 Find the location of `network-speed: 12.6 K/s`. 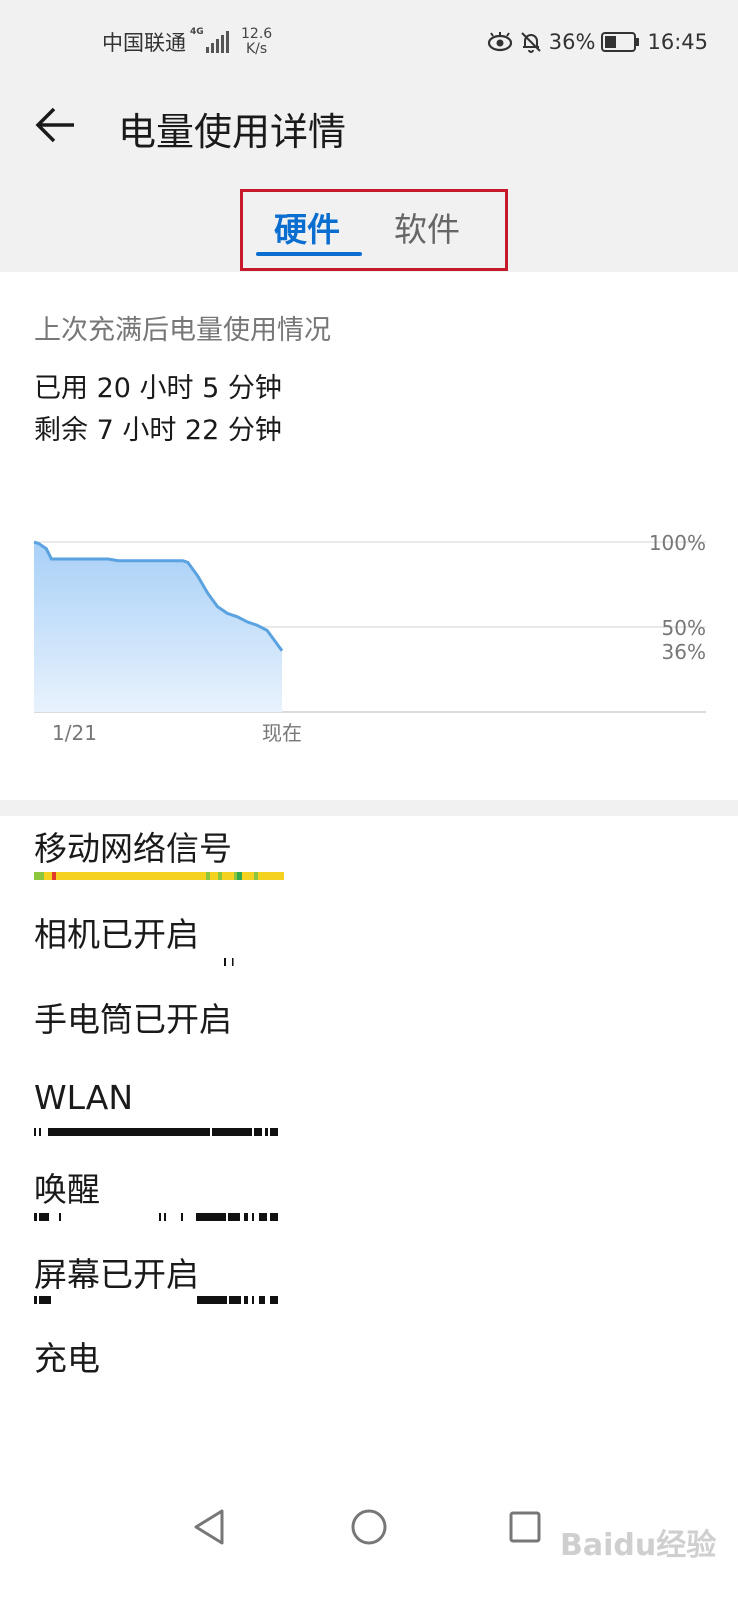

network-speed: 12.6 K/s is located at coordinates (257, 41).